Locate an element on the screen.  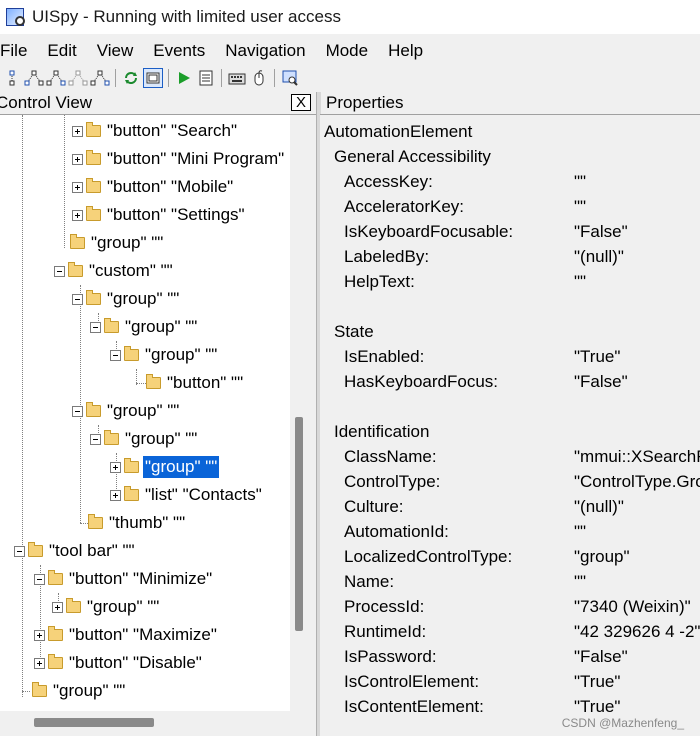
property-name: HasKeyboardFocus: is located at coordinates (421, 381).